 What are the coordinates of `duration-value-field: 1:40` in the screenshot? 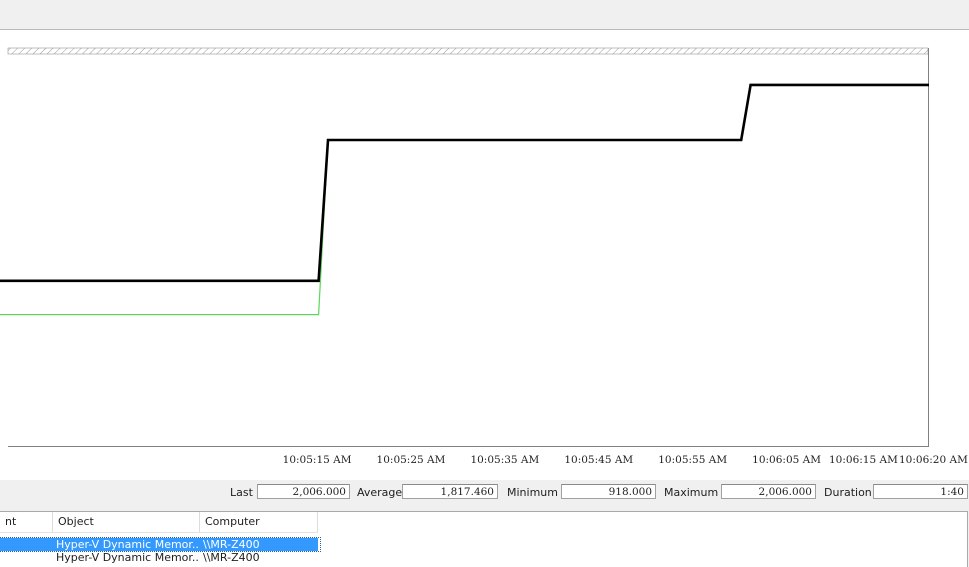 It's located at (920, 491).